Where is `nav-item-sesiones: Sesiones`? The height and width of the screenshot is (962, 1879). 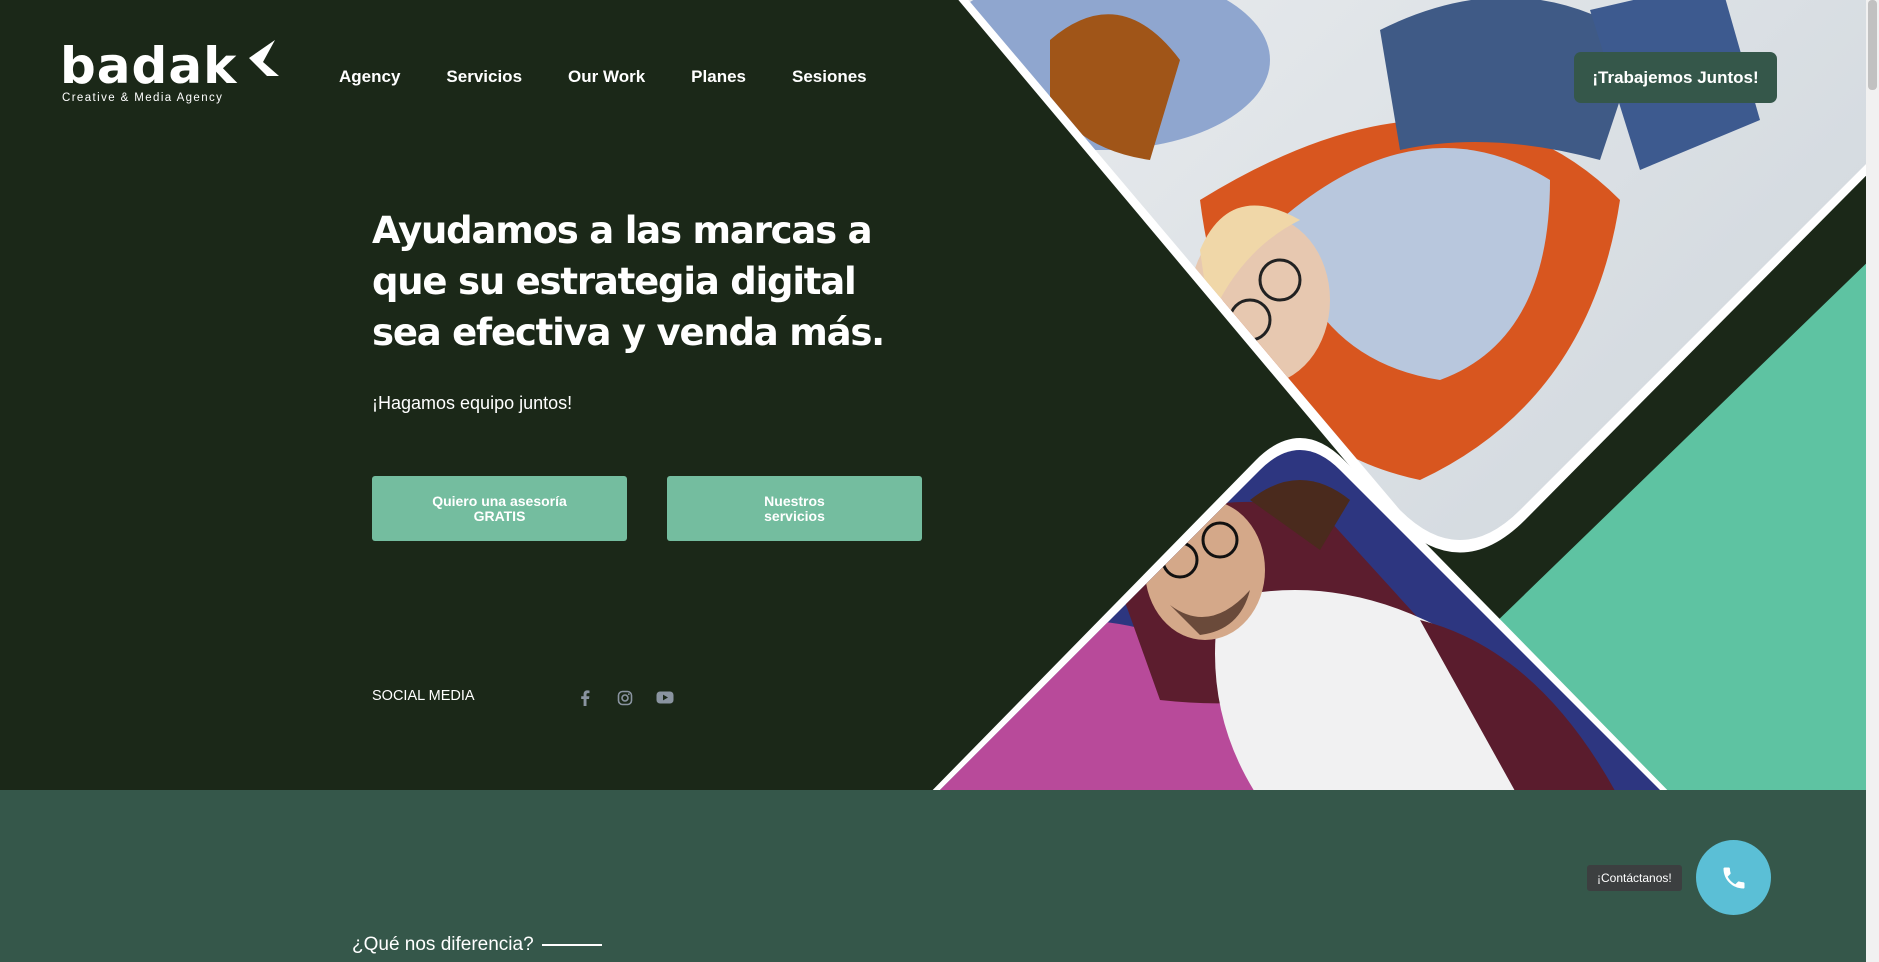 nav-item-sesiones: Sesiones is located at coordinates (829, 77).